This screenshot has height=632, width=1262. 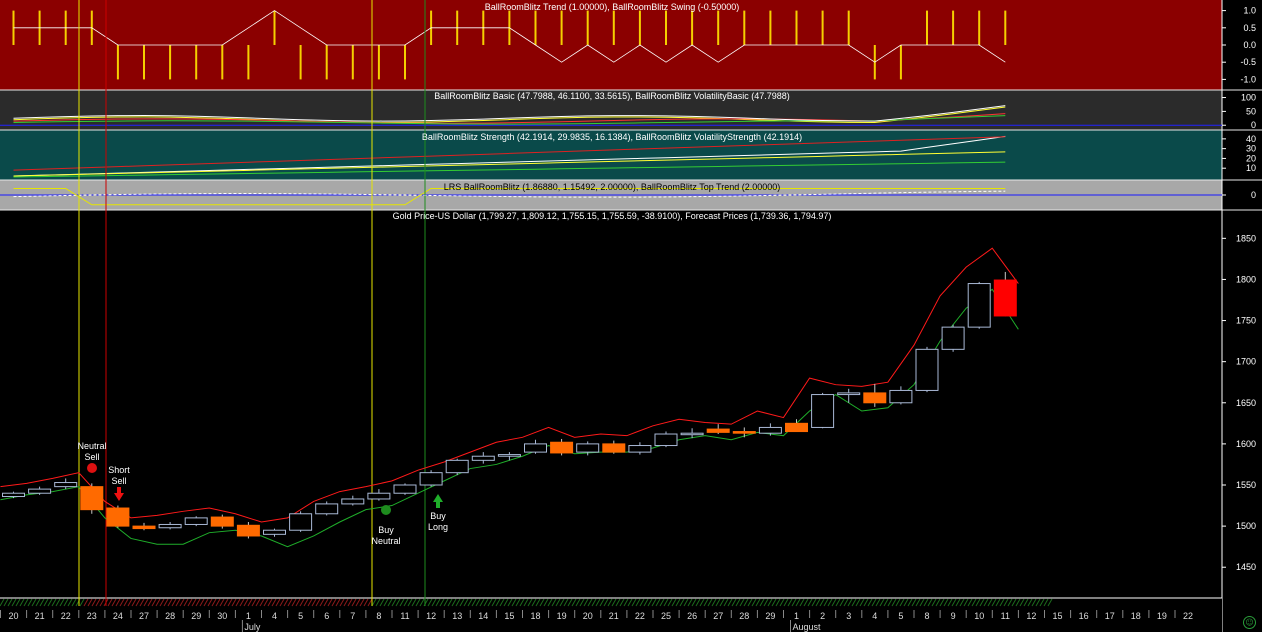 What do you see at coordinates (300, 616) in the screenshot?
I see `x-tick-label: 5` at bounding box center [300, 616].